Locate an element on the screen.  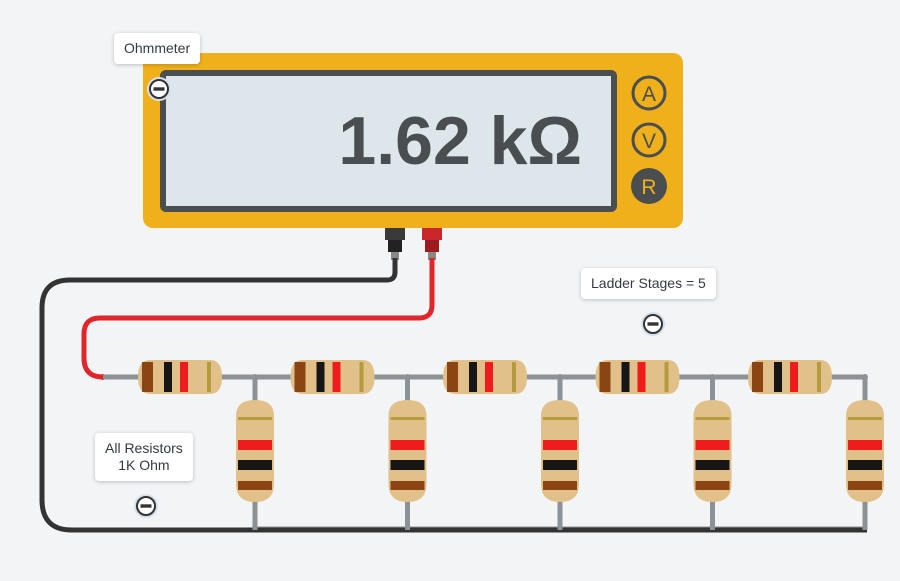
mode-button-label: R is located at coordinates (648, 187).